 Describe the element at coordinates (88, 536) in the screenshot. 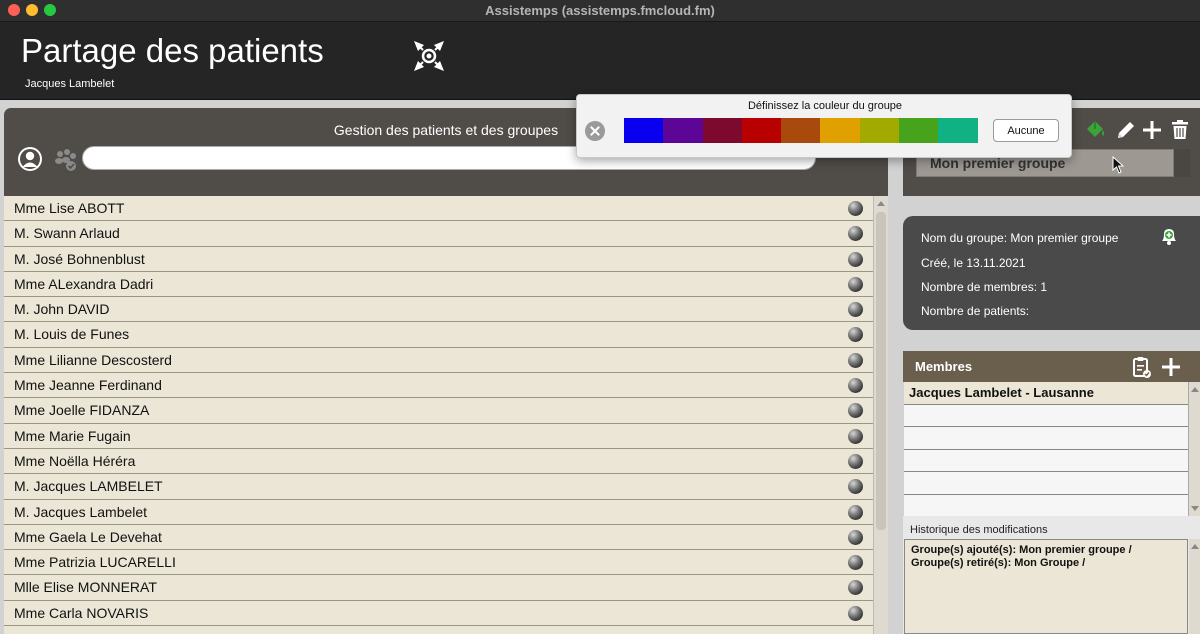

I see `patient-name: Mme Gaela Le Devehat` at that location.